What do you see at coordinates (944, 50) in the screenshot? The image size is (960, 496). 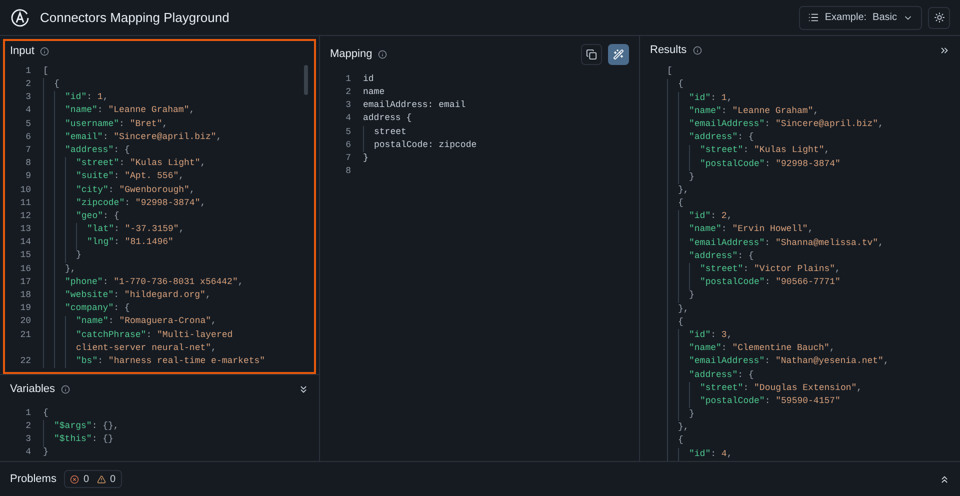 I see `collapse-right-icon` at bounding box center [944, 50].